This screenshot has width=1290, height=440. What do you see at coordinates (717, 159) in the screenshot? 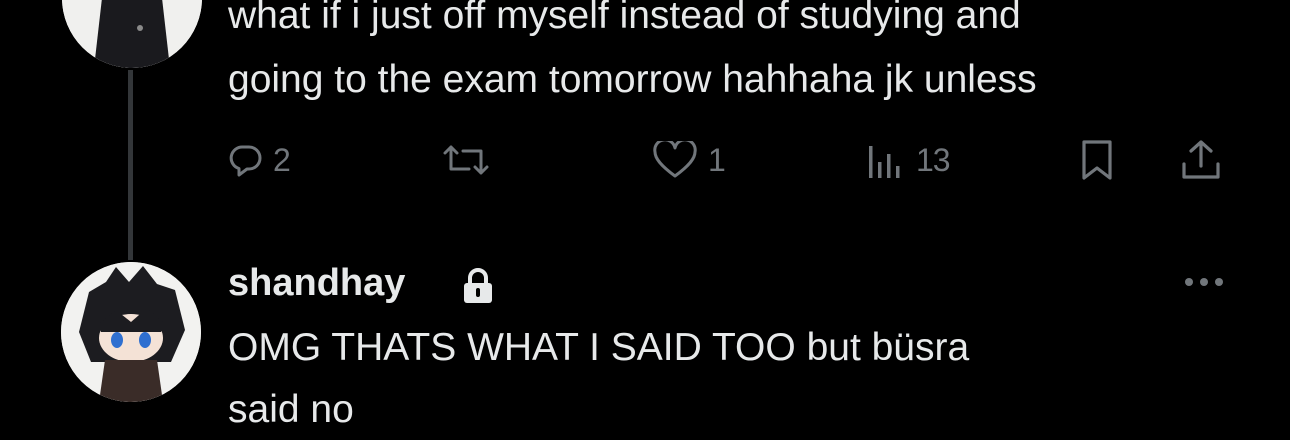
I see `like-count: 1` at bounding box center [717, 159].